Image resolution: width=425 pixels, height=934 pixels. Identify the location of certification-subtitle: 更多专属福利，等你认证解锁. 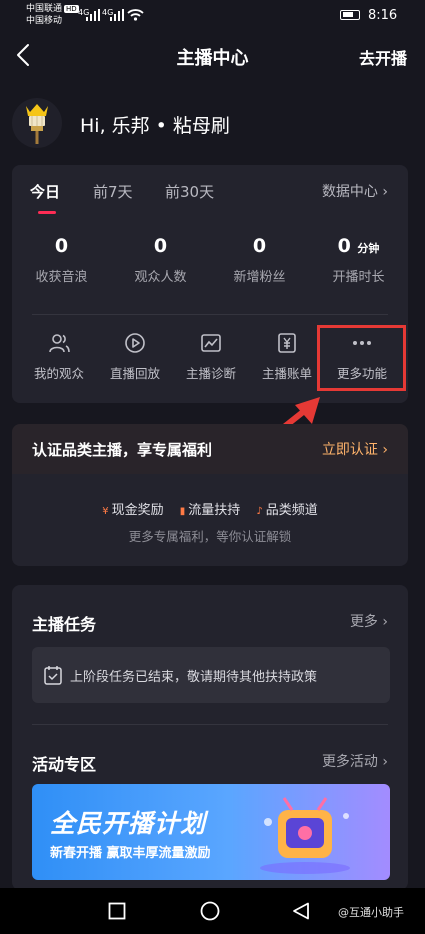
(210, 536).